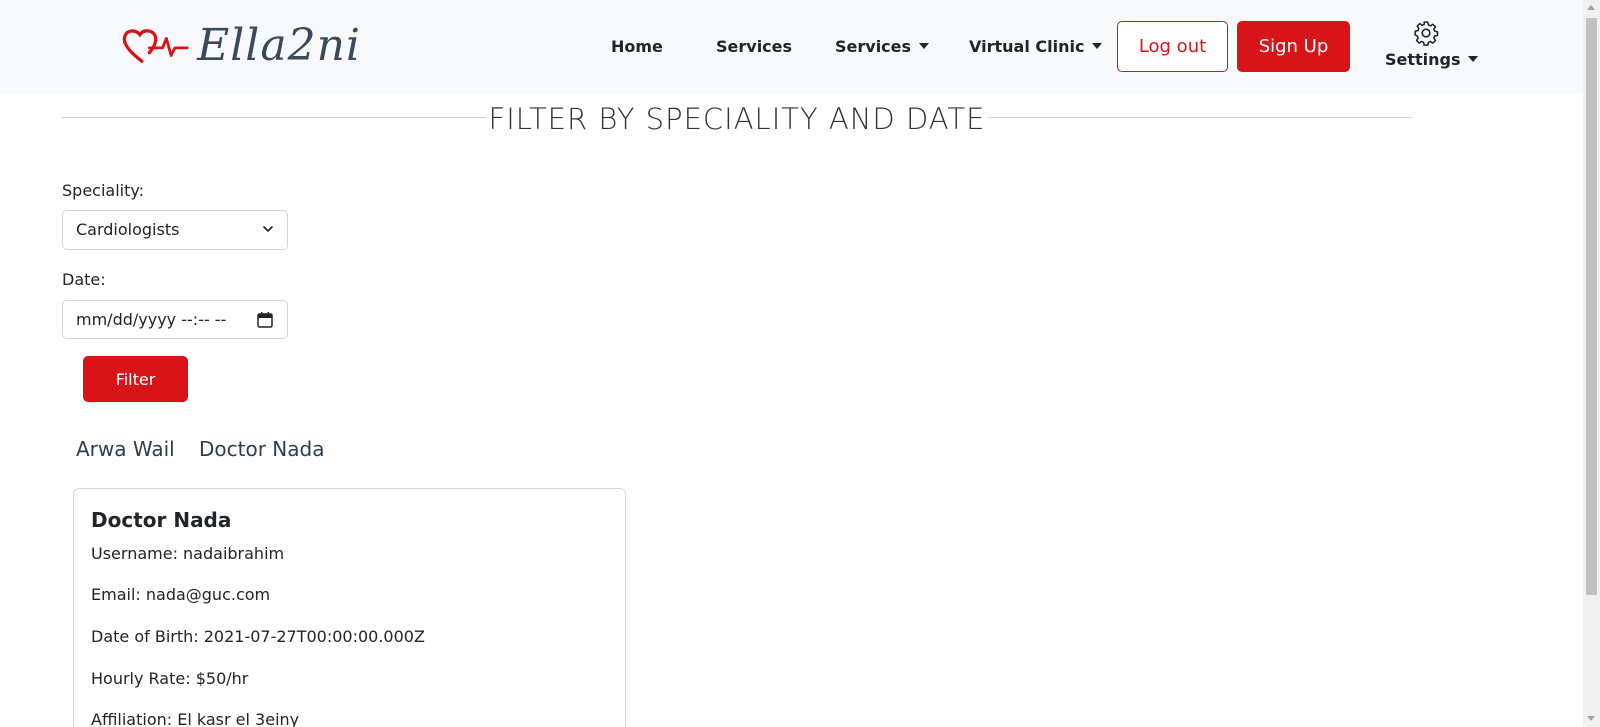  What do you see at coordinates (1027, 46) in the screenshot?
I see `nav-virtual-clinic-label: Virtual Clinic` at bounding box center [1027, 46].